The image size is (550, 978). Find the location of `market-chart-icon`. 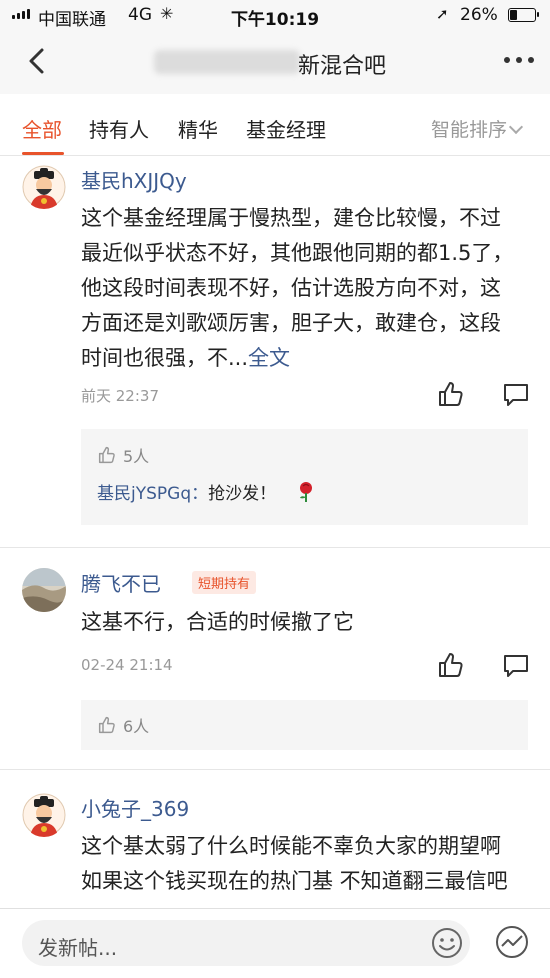

market-chart-icon is located at coordinates (512, 942).